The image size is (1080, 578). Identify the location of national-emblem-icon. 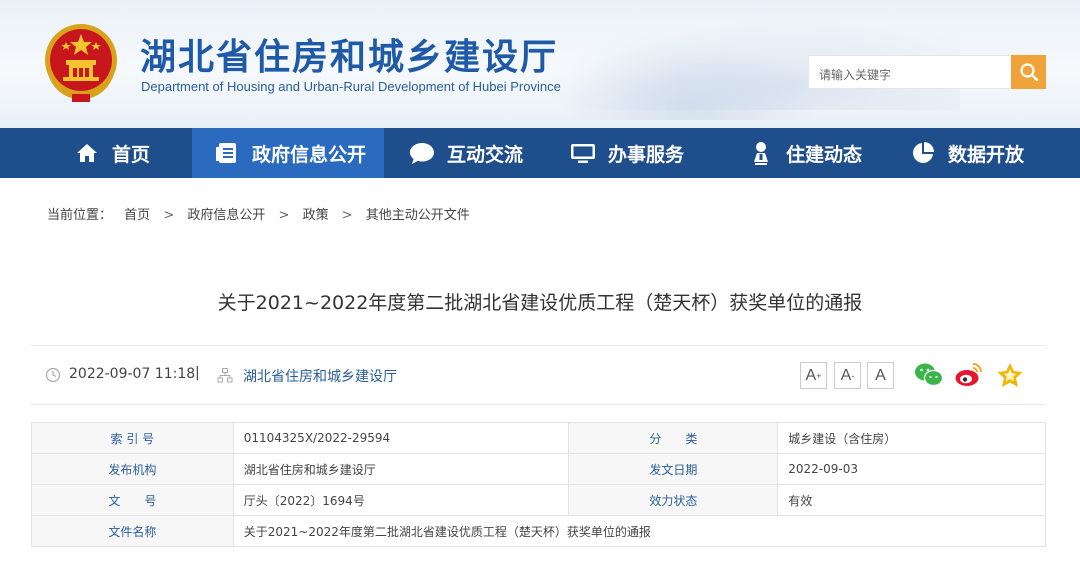
(81, 62).